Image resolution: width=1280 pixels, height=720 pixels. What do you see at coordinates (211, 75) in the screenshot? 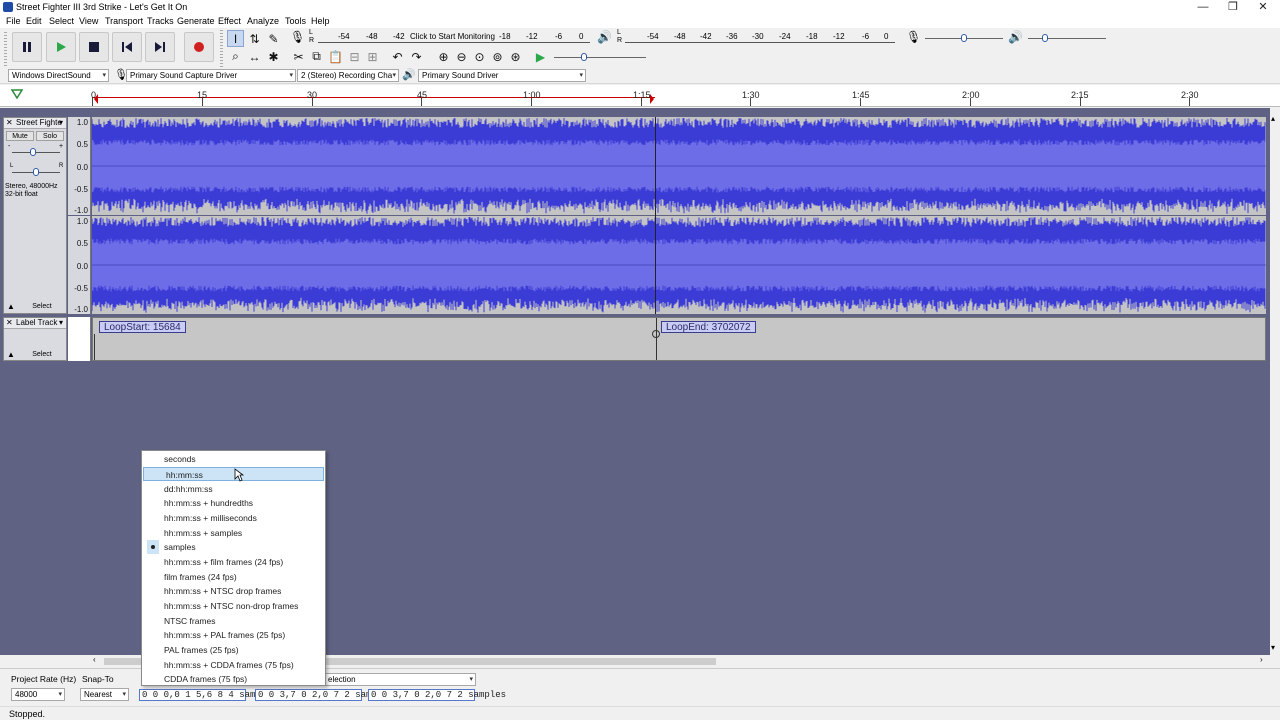
I see `recording-device-select: Primary Sound Capture Driver ▾` at bounding box center [211, 75].